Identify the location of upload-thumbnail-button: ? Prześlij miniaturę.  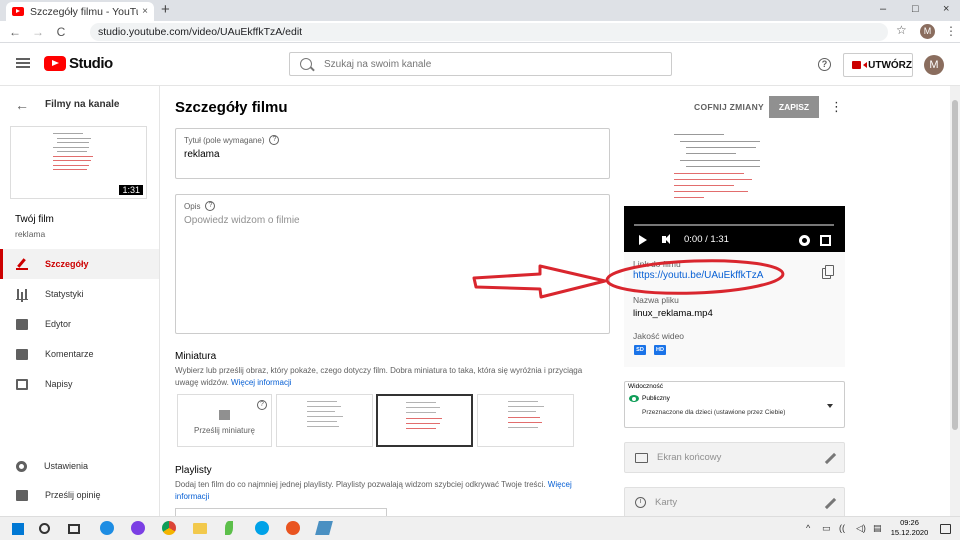
(224, 420).